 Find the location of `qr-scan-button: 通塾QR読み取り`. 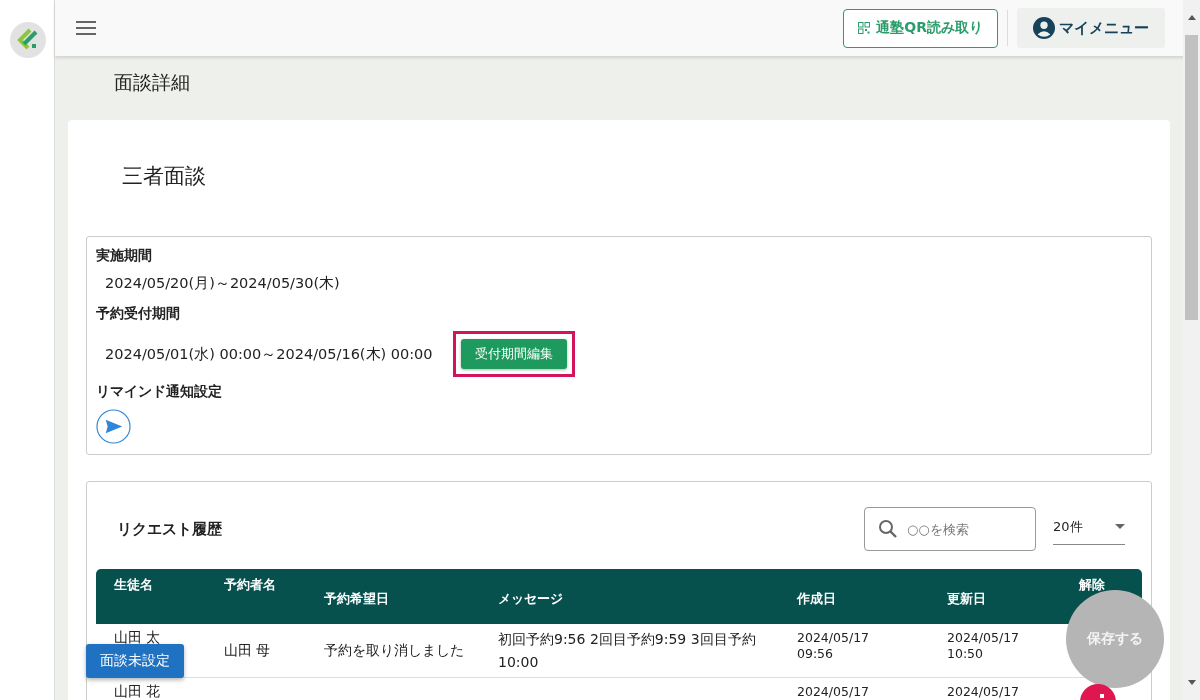

qr-scan-button: 通塾QR読み取り is located at coordinates (920, 28).